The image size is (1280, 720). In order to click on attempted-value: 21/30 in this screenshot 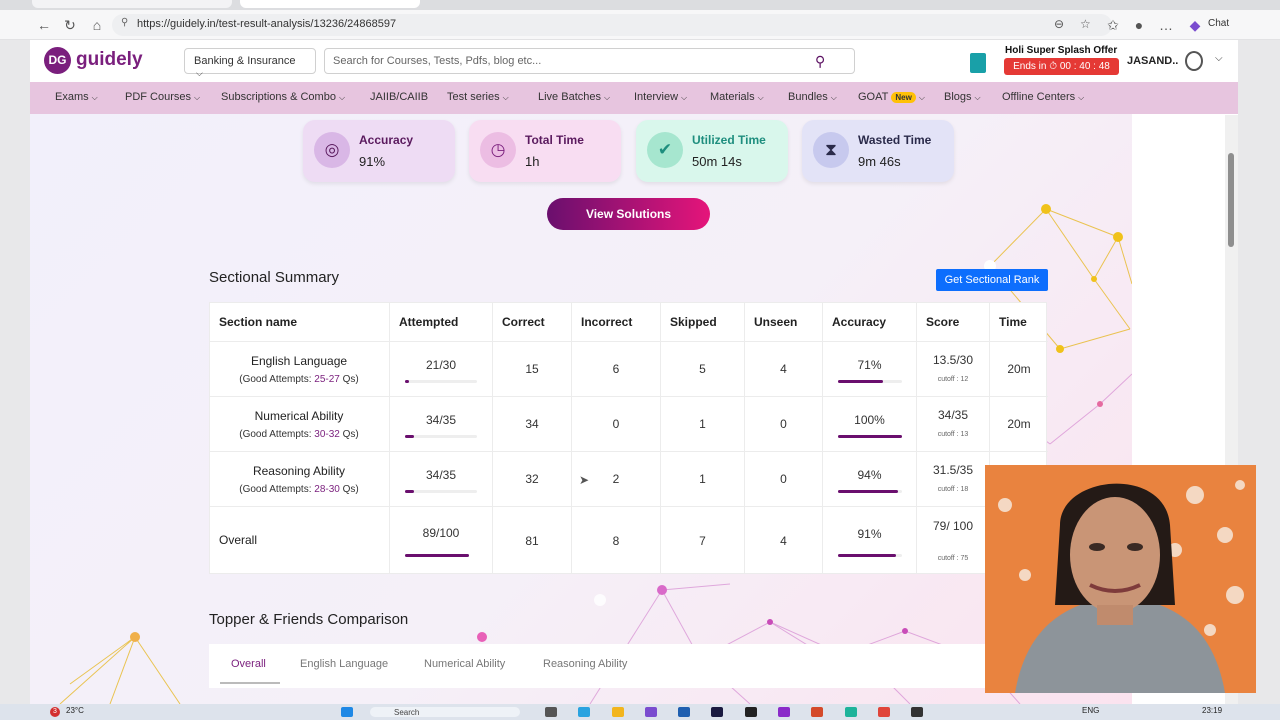, I will do `click(441, 365)`.